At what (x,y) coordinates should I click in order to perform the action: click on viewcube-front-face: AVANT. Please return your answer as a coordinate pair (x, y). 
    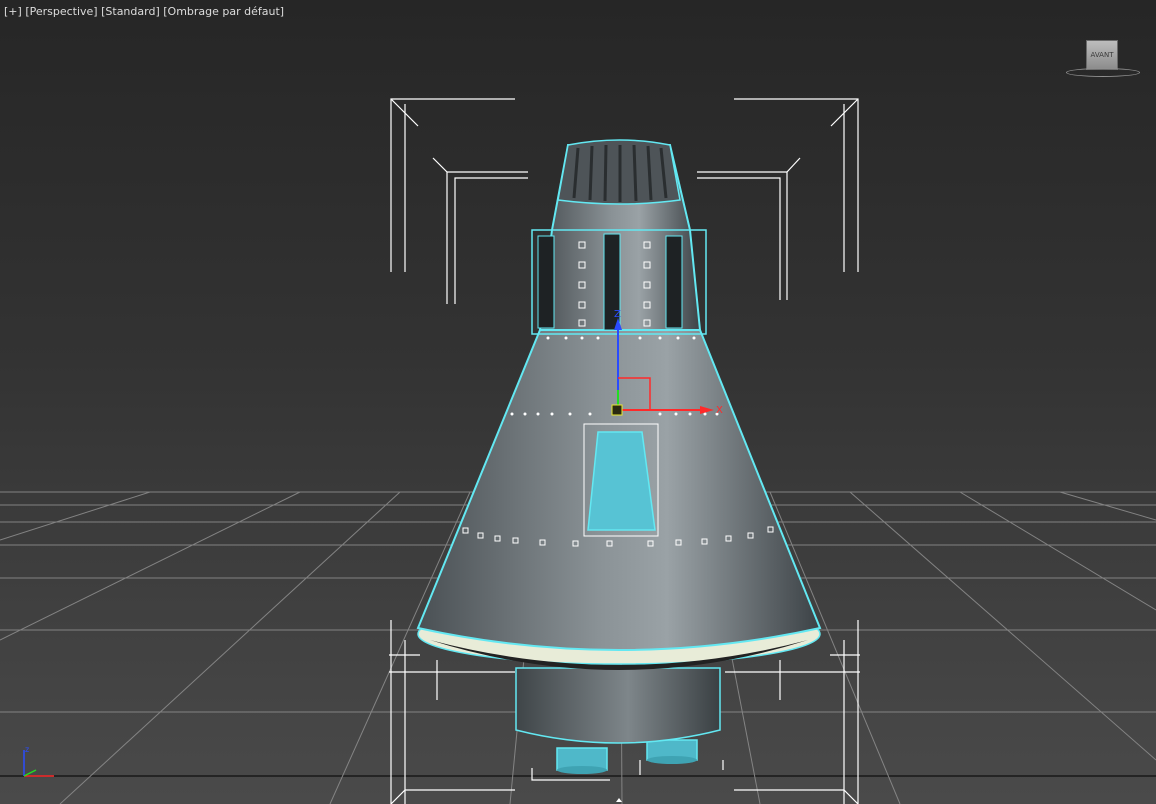
    Looking at the image, I should click on (1102, 55).